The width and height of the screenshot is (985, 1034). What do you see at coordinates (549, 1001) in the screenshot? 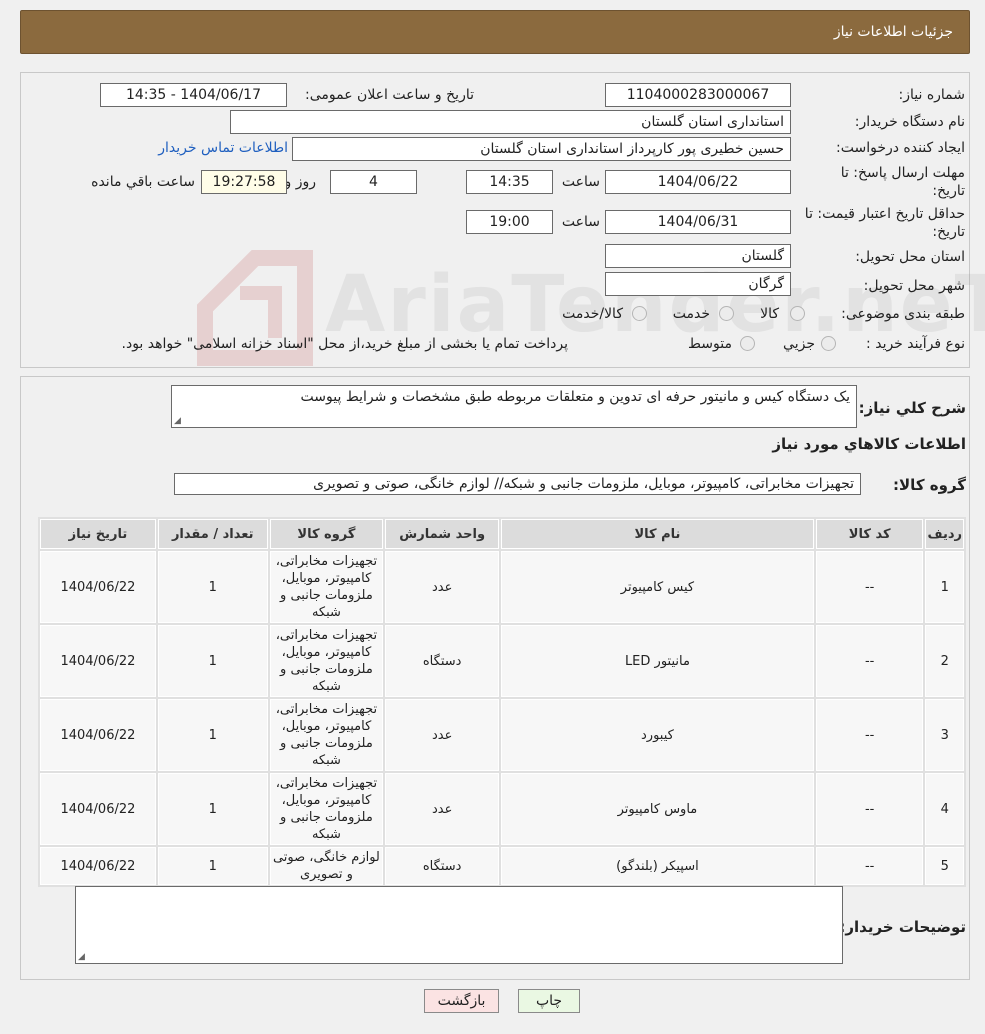
I see `print-button: چاپ` at bounding box center [549, 1001].